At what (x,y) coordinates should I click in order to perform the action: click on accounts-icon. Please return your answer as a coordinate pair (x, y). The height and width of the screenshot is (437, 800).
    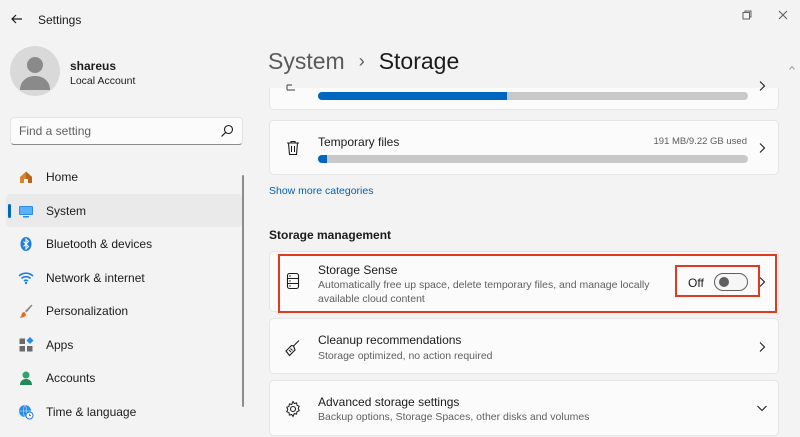
    Looking at the image, I should click on (26, 378).